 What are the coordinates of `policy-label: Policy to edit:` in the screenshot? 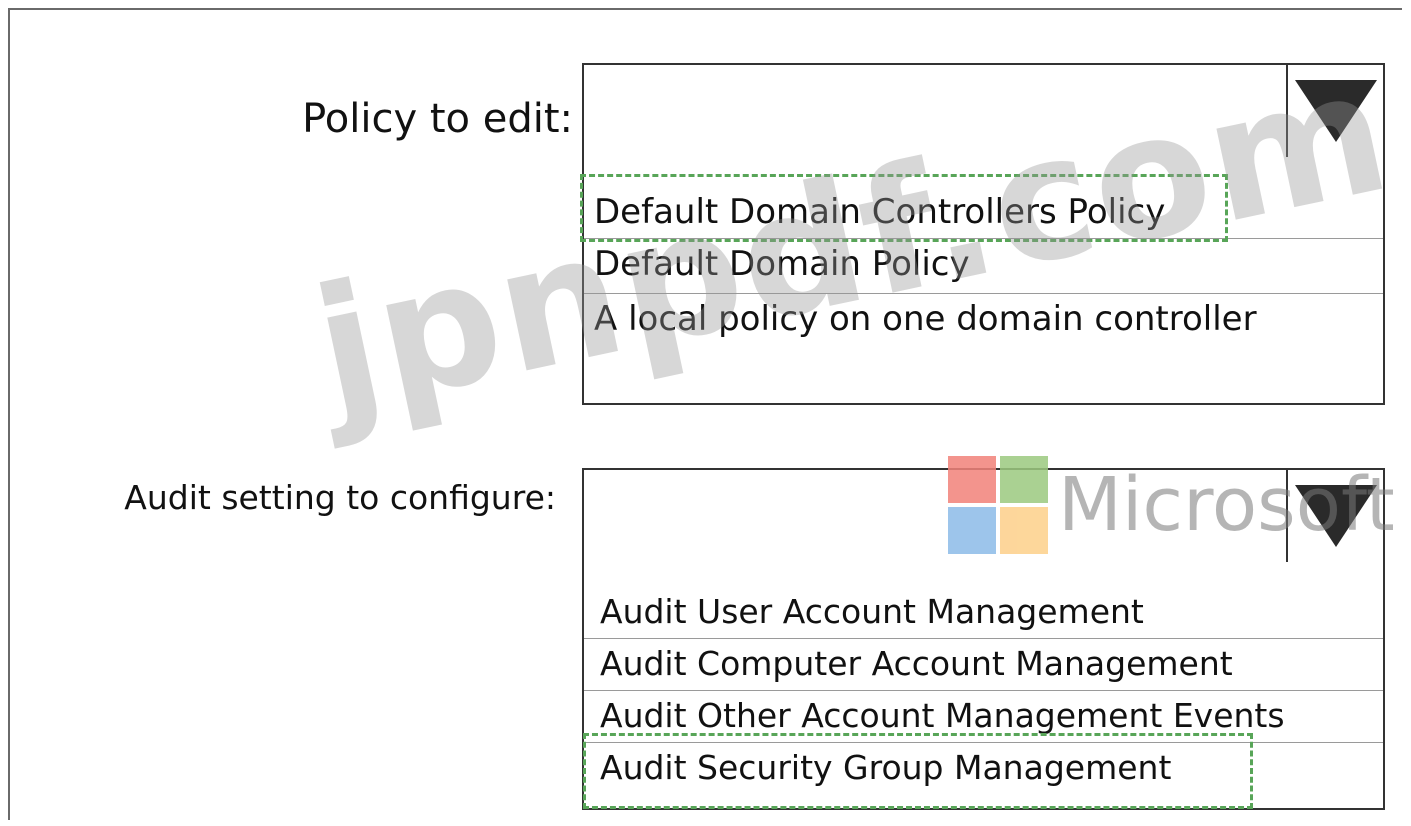 It's located at (437, 119).